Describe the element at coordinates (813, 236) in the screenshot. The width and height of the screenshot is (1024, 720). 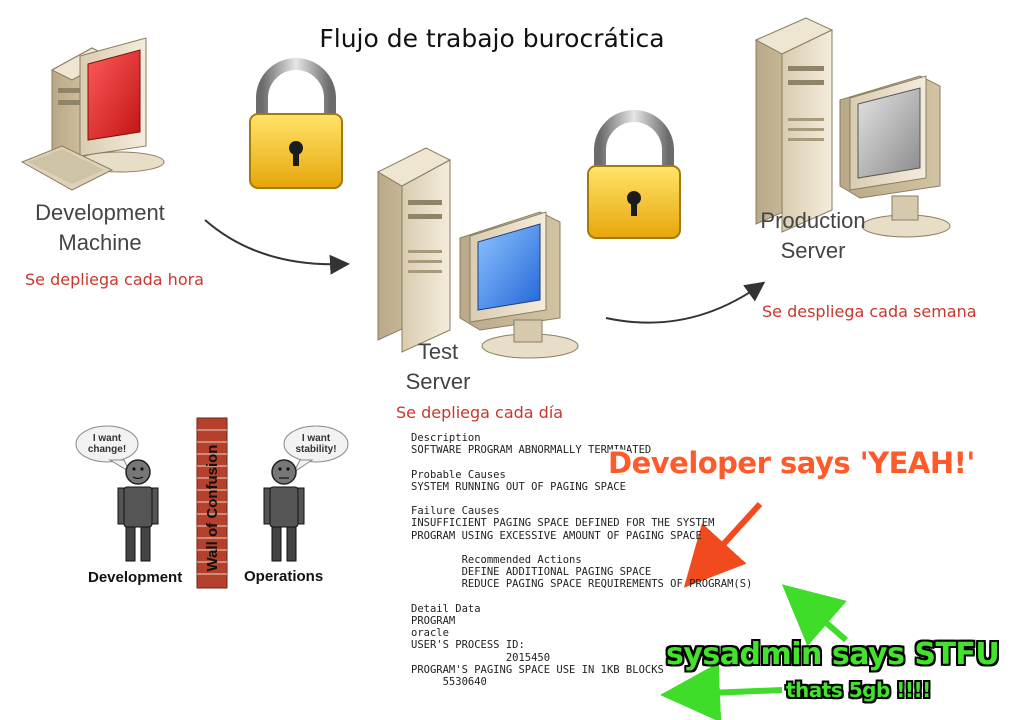
I see `production-server-label: Production Server` at that location.